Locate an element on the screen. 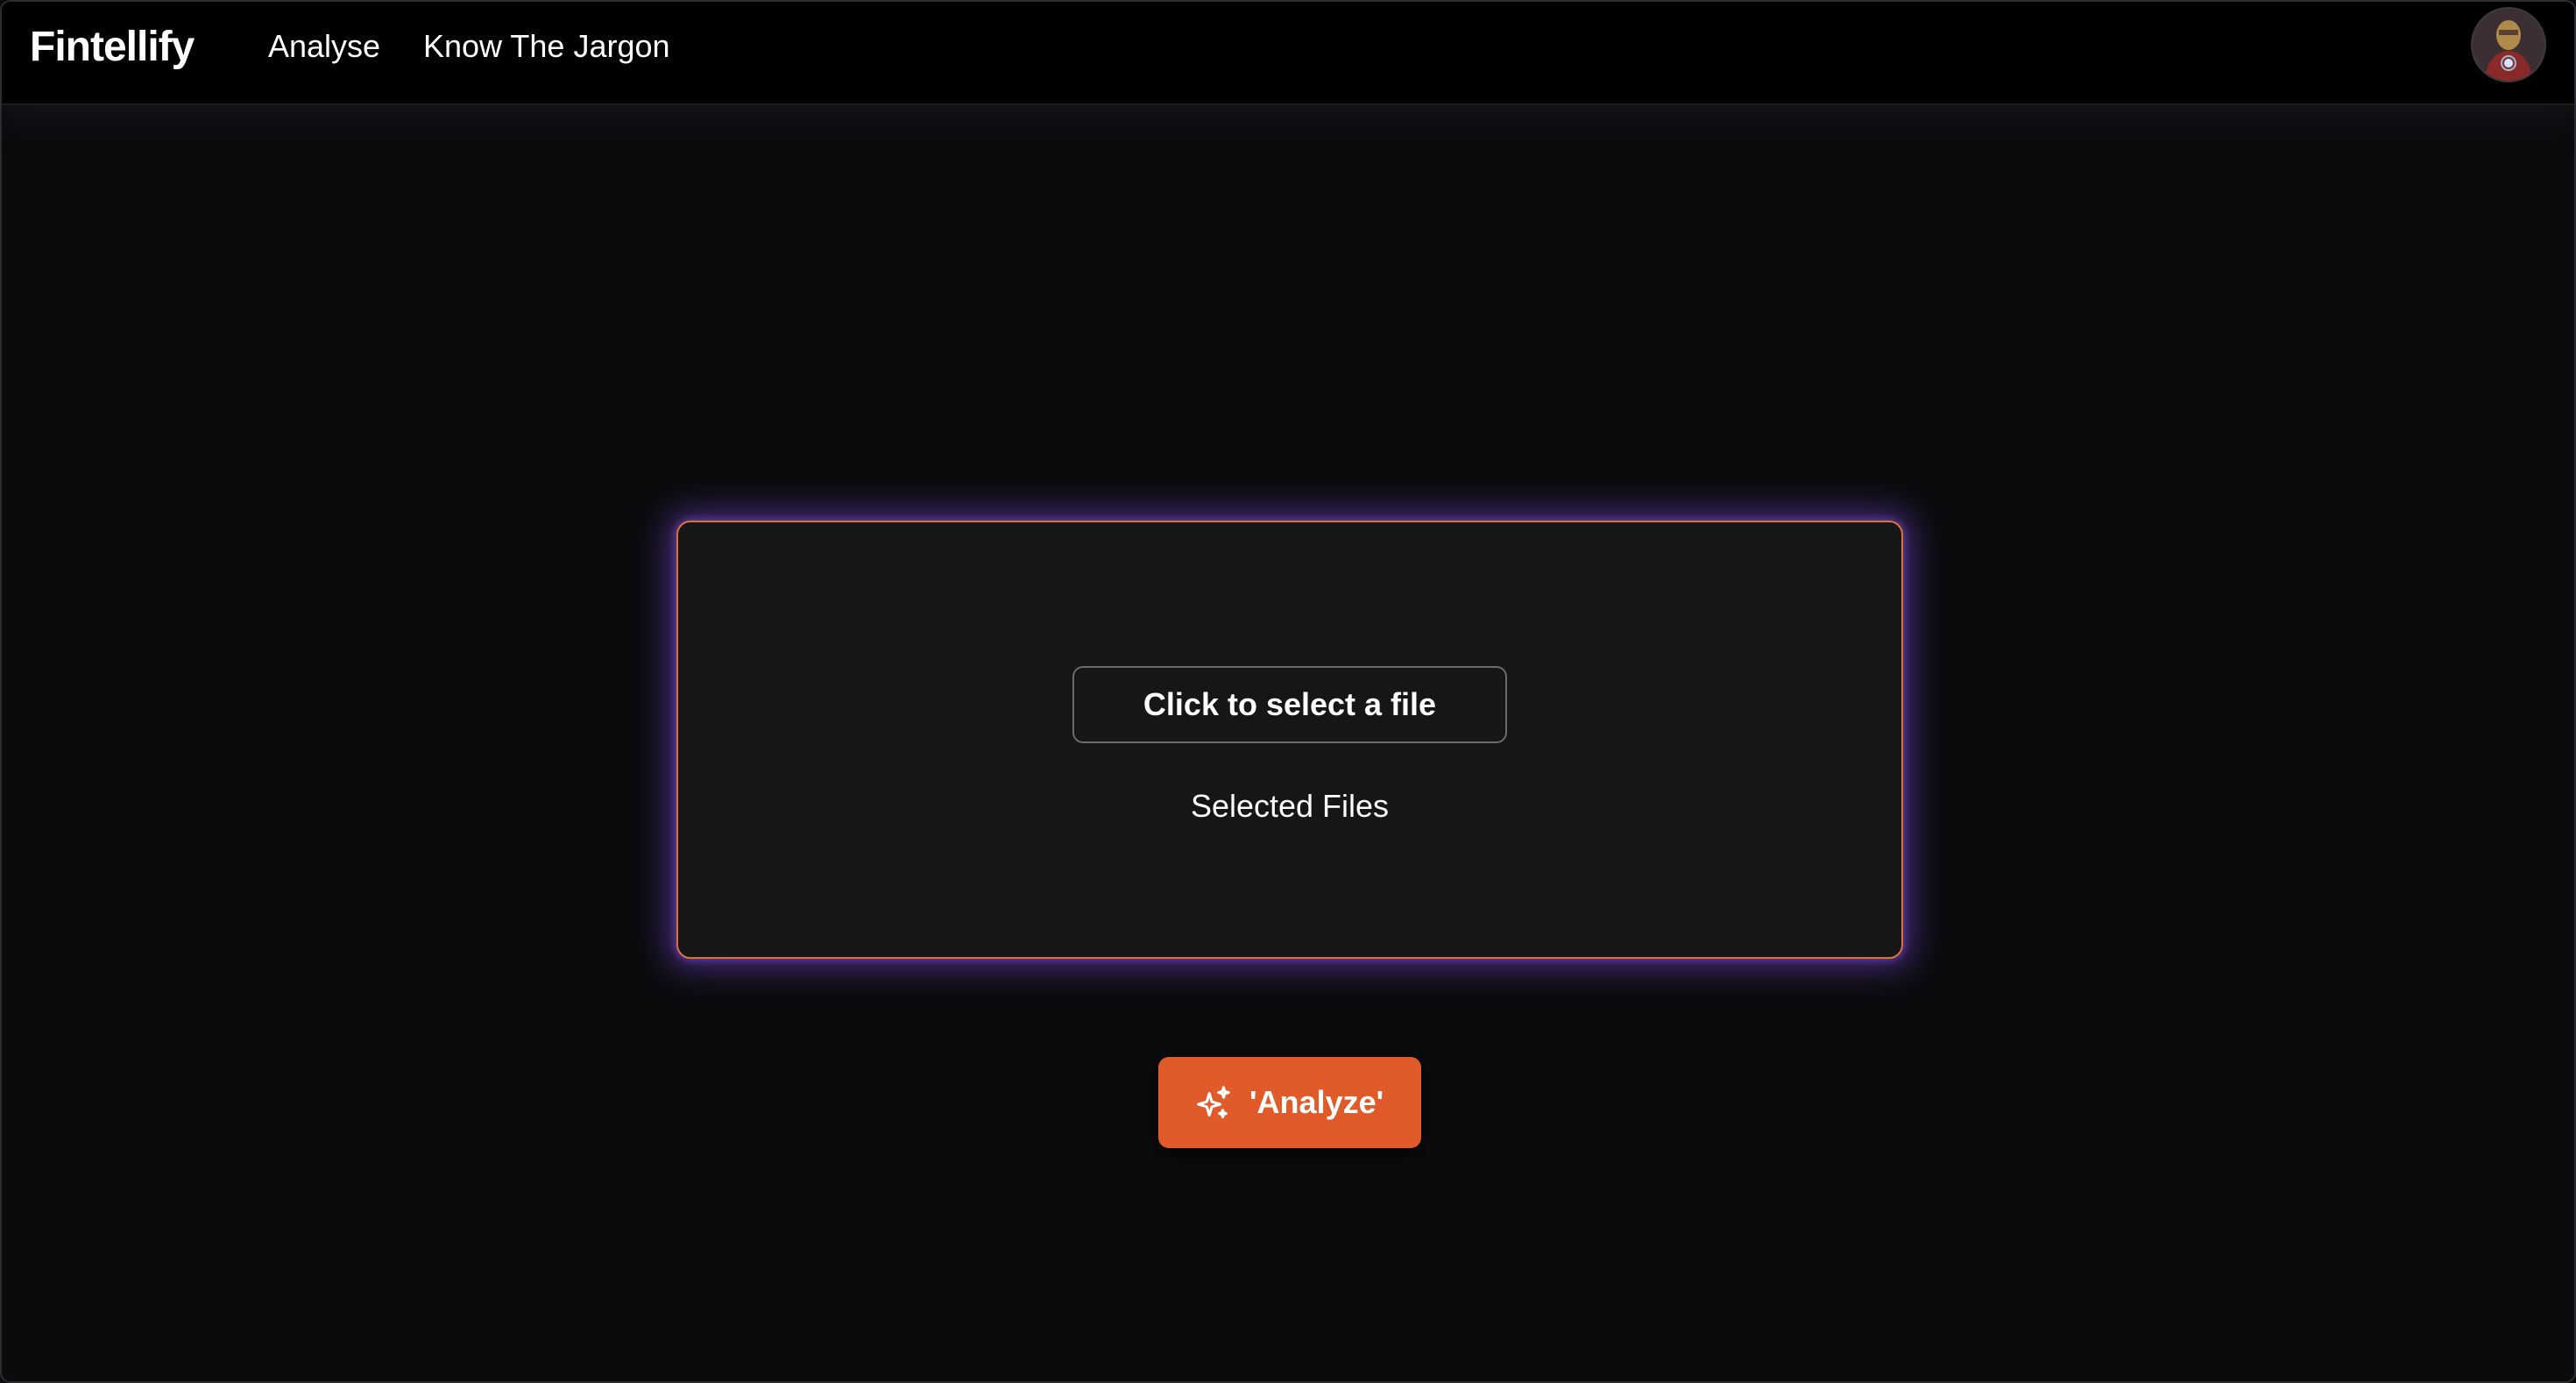 The width and height of the screenshot is (2576, 1383). user-avatar is located at coordinates (2508, 44).